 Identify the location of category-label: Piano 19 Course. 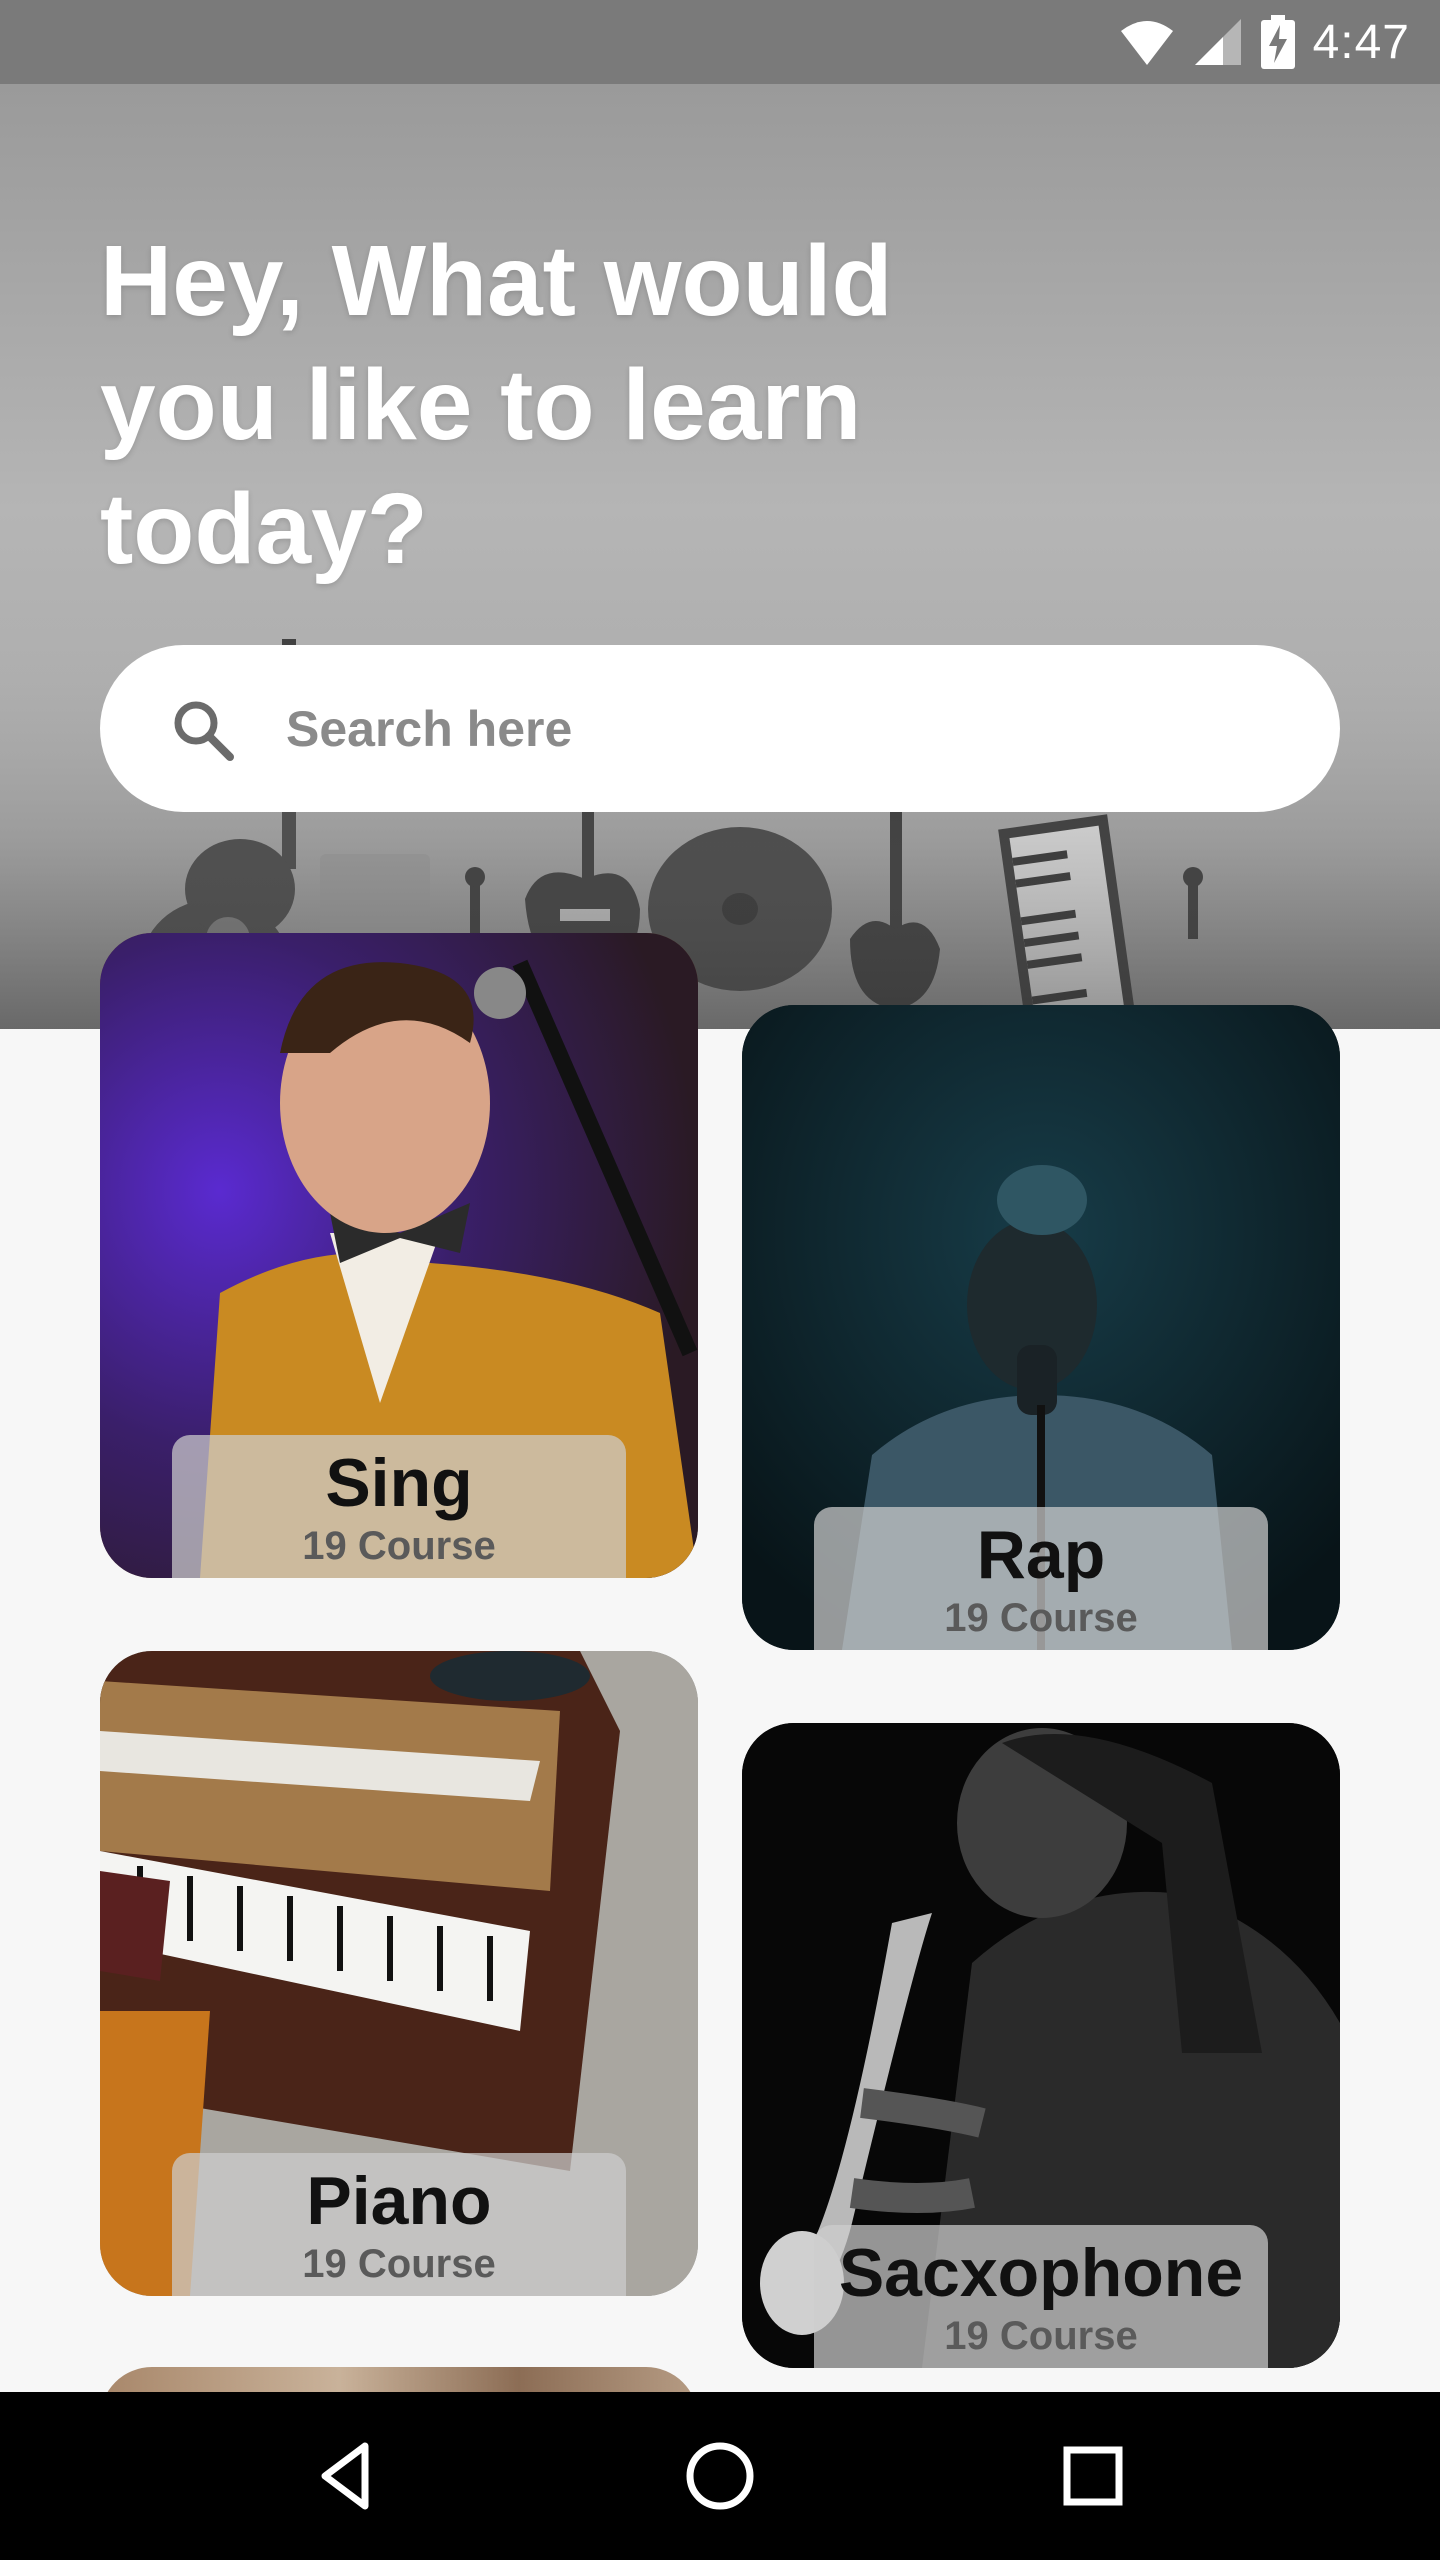
(399, 2224).